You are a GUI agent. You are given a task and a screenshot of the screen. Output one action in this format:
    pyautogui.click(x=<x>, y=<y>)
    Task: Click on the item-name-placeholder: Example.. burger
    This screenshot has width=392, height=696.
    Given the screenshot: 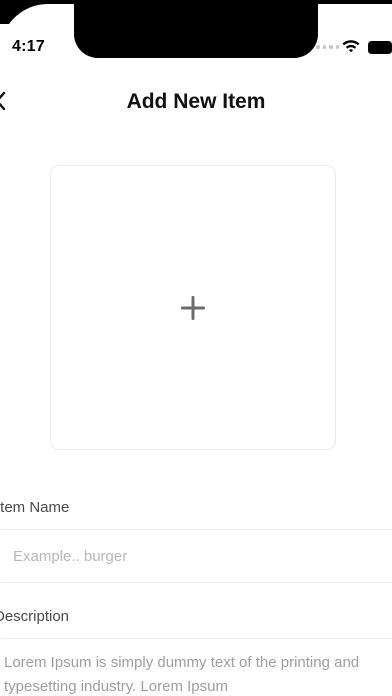 What is the action you would take?
    pyautogui.click(x=70, y=556)
    